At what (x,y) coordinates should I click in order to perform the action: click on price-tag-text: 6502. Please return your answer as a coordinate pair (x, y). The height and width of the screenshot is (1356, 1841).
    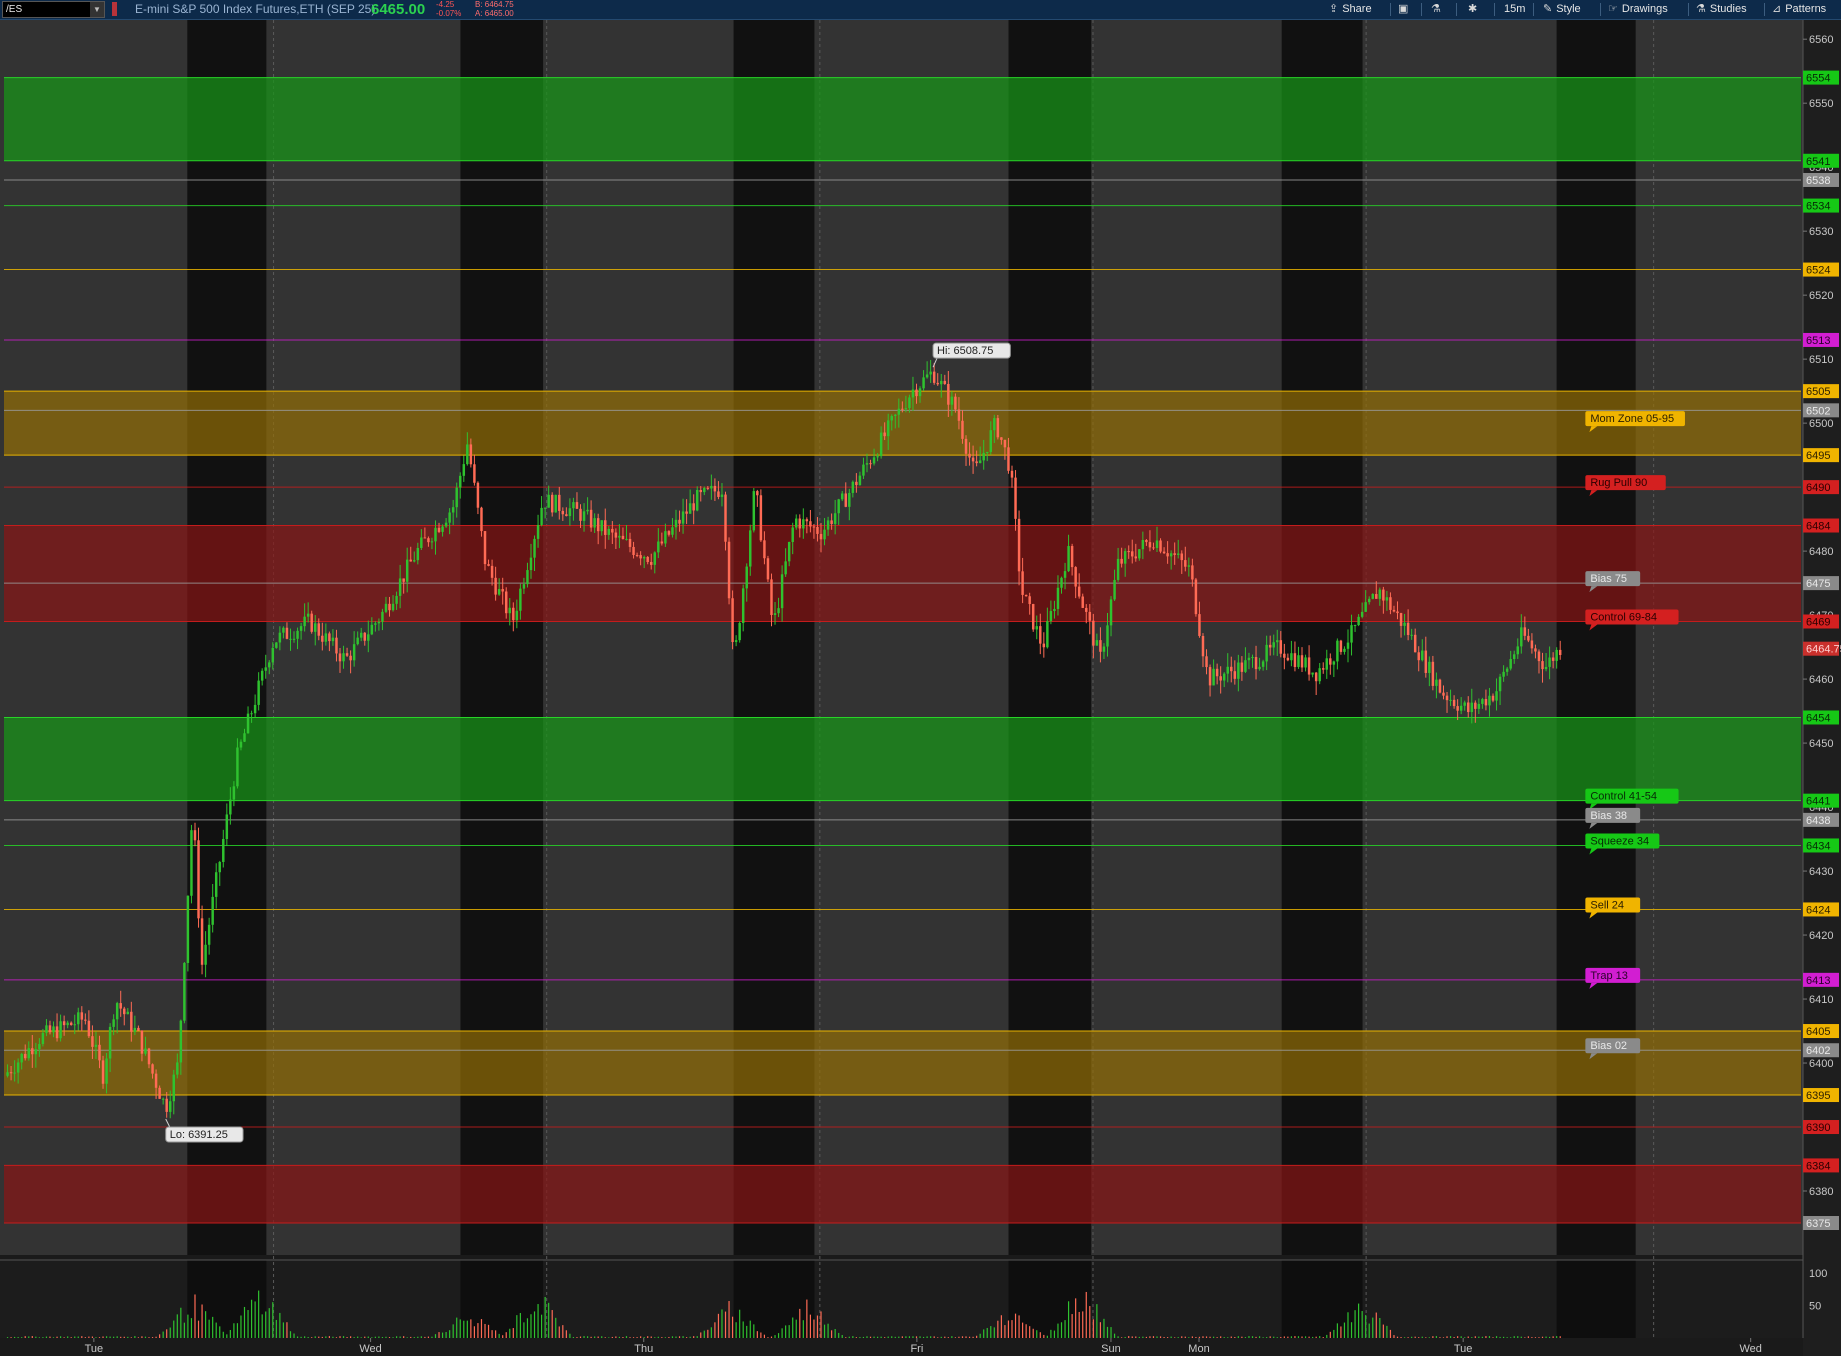
    Looking at the image, I should click on (1818, 411).